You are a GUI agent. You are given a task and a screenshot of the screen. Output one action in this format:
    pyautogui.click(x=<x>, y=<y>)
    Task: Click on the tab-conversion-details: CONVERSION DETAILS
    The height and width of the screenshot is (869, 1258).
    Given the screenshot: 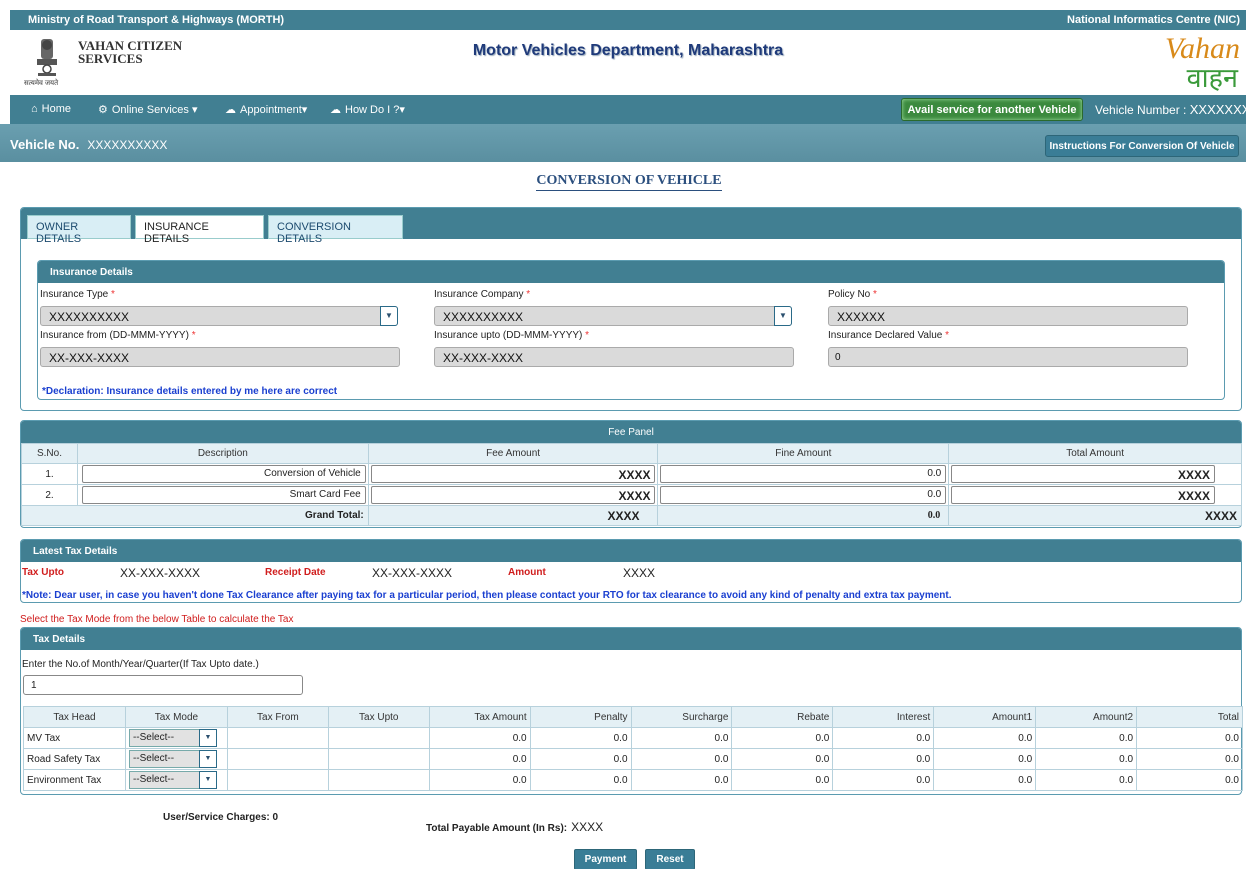 What is the action you would take?
    pyautogui.click(x=335, y=230)
    